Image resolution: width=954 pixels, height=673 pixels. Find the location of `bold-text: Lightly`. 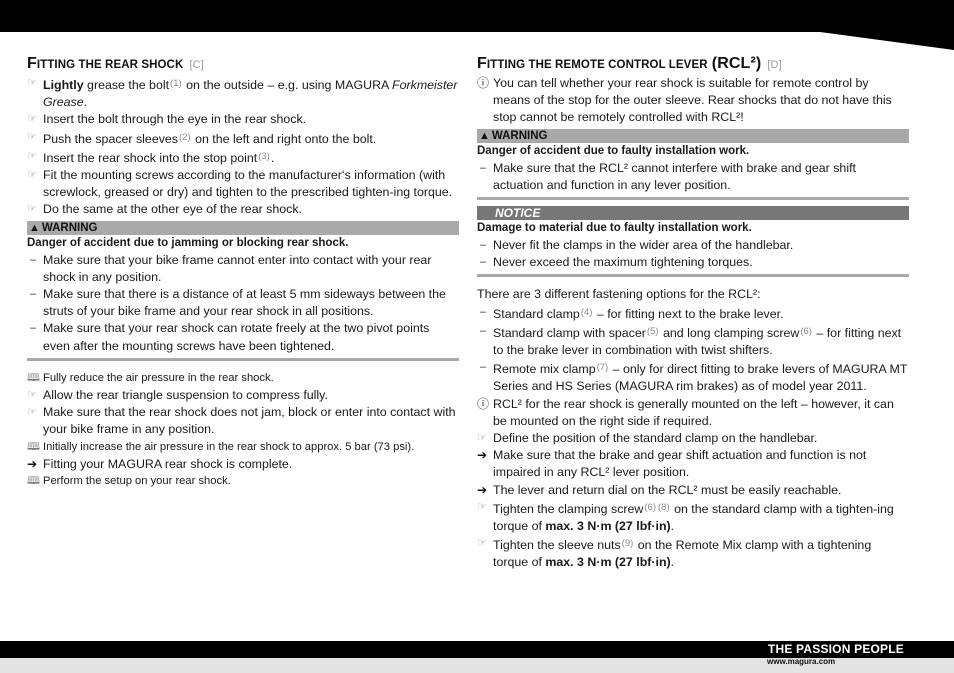

bold-text: Lightly is located at coordinates (63, 85).